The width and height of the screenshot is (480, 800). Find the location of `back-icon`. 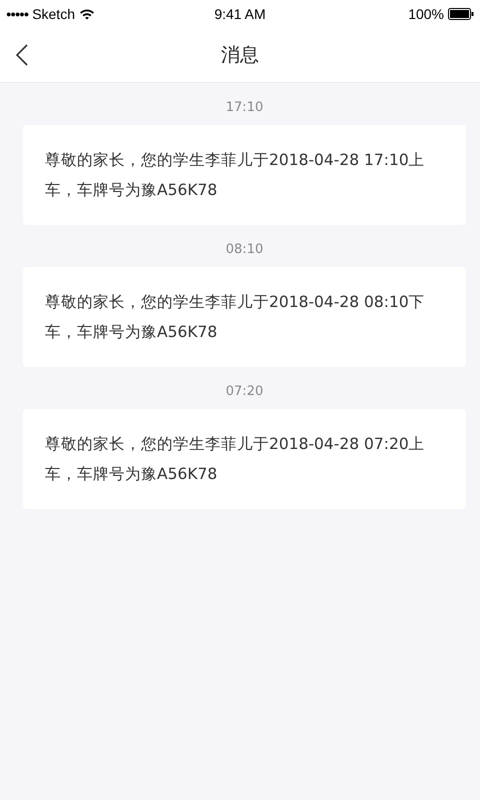

back-icon is located at coordinates (22, 55).